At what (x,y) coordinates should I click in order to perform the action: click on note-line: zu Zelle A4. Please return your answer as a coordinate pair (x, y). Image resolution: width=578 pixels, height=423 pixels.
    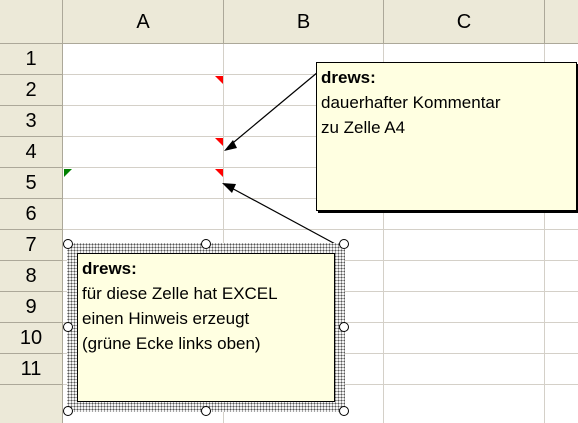
    Looking at the image, I should click on (363, 127).